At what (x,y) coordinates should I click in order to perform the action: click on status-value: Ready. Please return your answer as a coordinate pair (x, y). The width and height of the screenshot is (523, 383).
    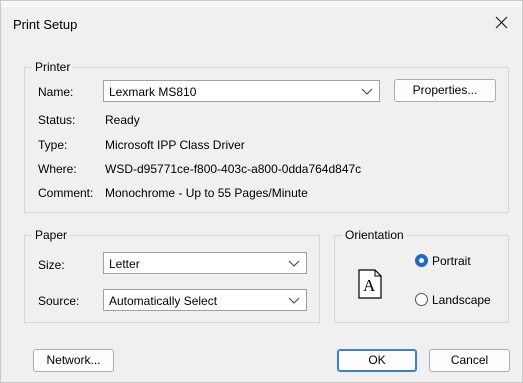
    Looking at the image, I should click on (122, 120).